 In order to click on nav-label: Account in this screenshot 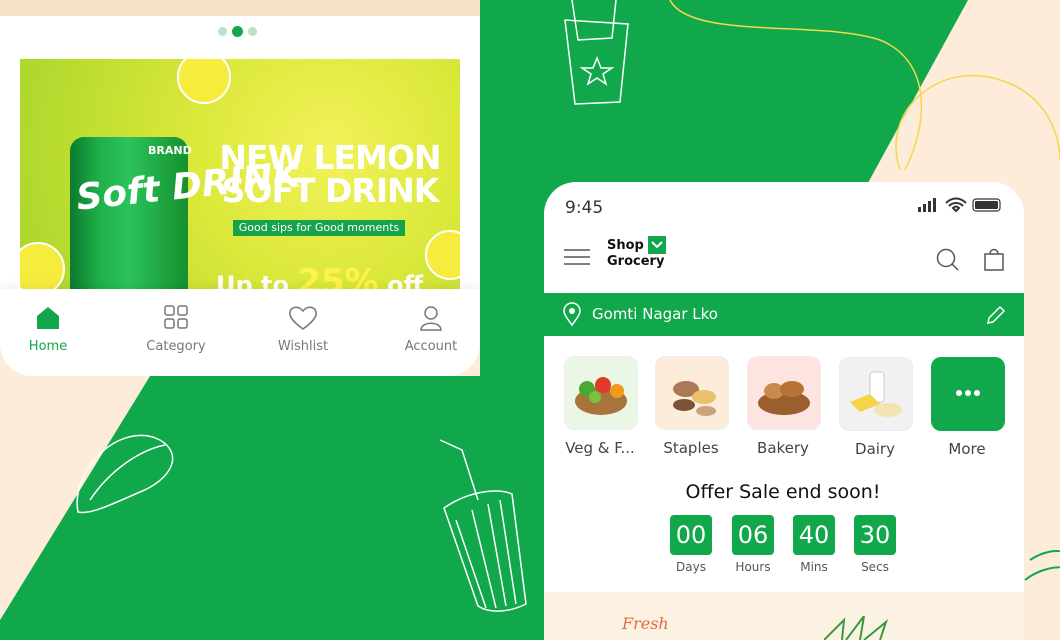, I will do `click(431, 346)`.